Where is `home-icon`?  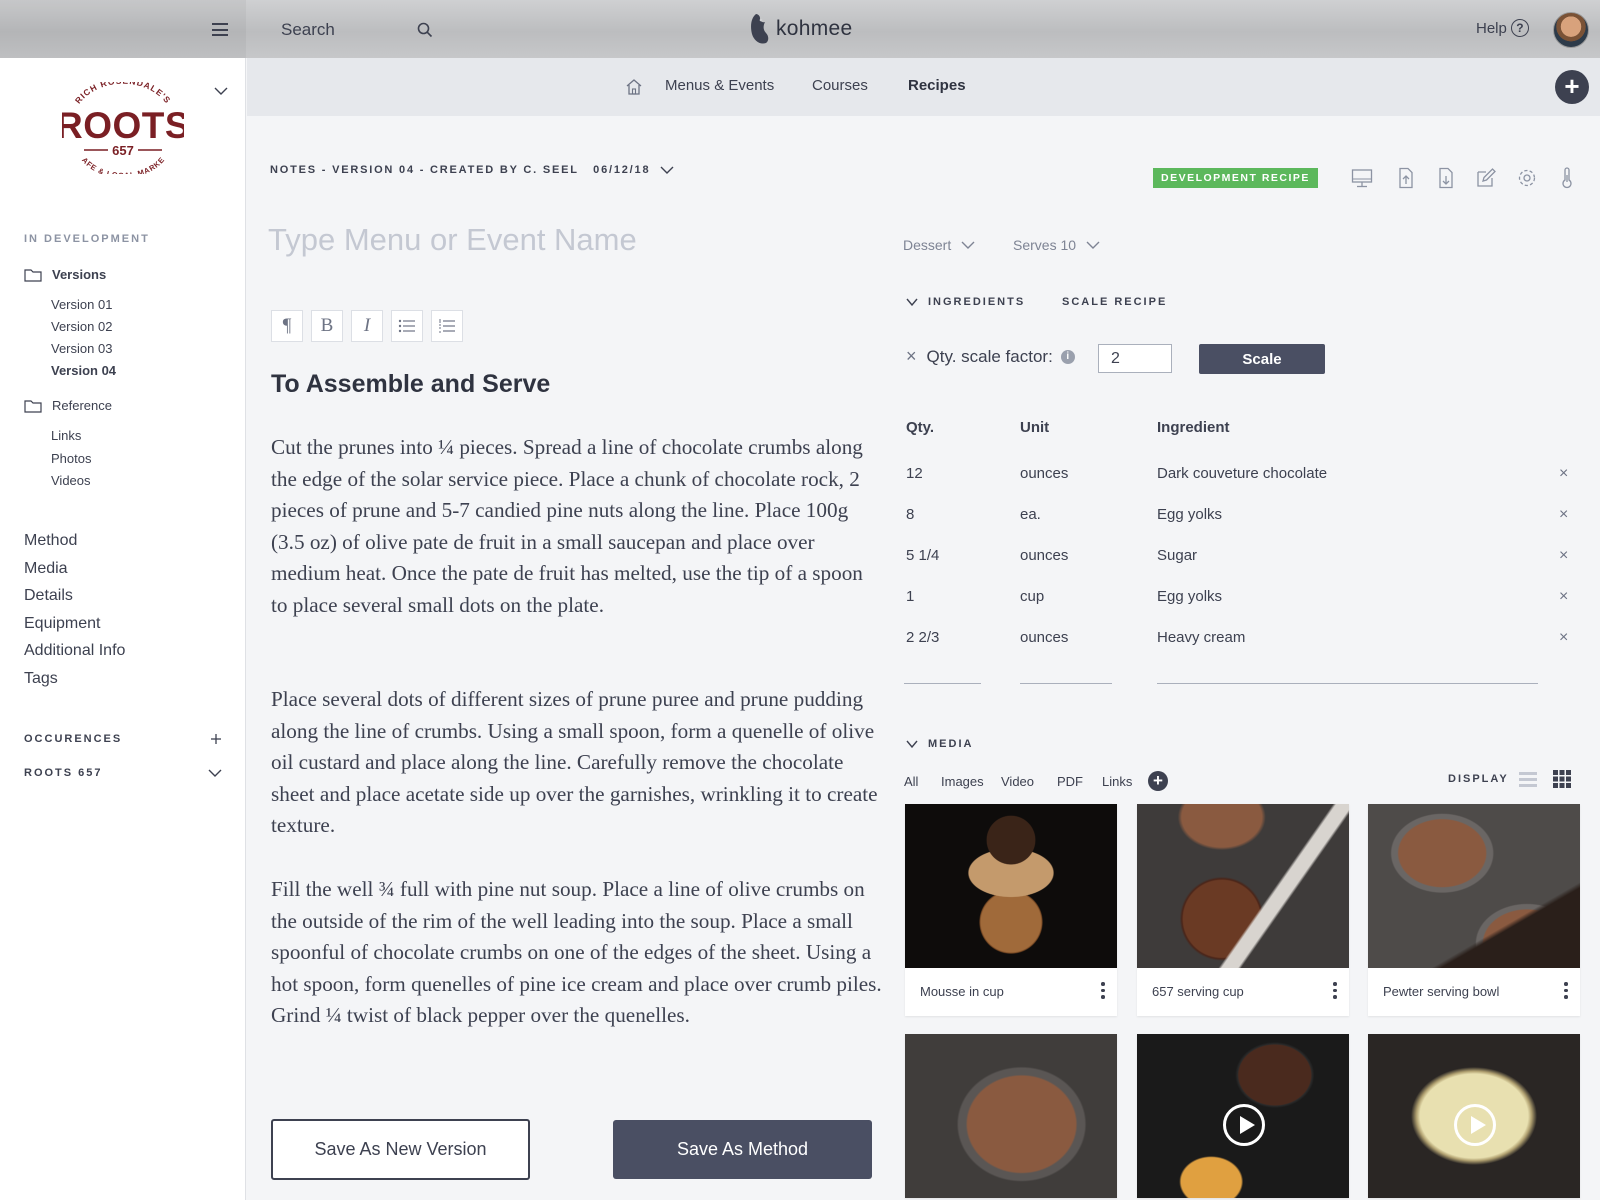 home-icon is located at coordinates (634, 87).